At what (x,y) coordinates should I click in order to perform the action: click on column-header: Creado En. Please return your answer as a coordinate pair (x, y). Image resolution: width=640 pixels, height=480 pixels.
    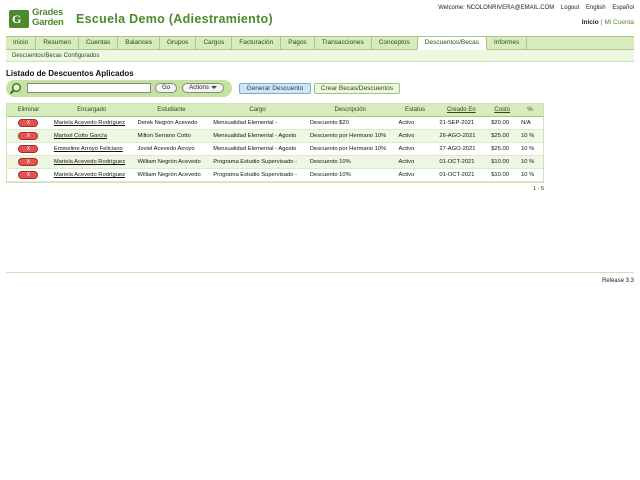
    Looking at the image, I should click on (461, 110).